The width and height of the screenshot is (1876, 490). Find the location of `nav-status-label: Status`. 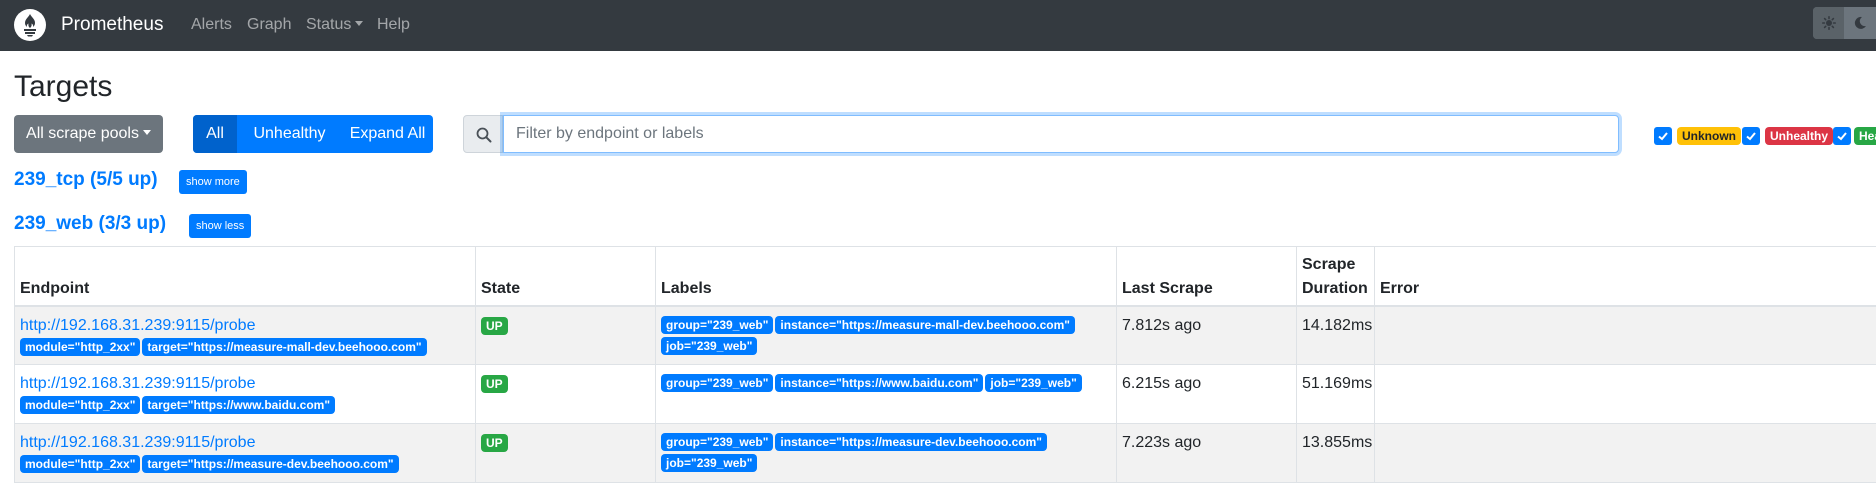

nav-status-label: Status is located at coordinates (329, 24).